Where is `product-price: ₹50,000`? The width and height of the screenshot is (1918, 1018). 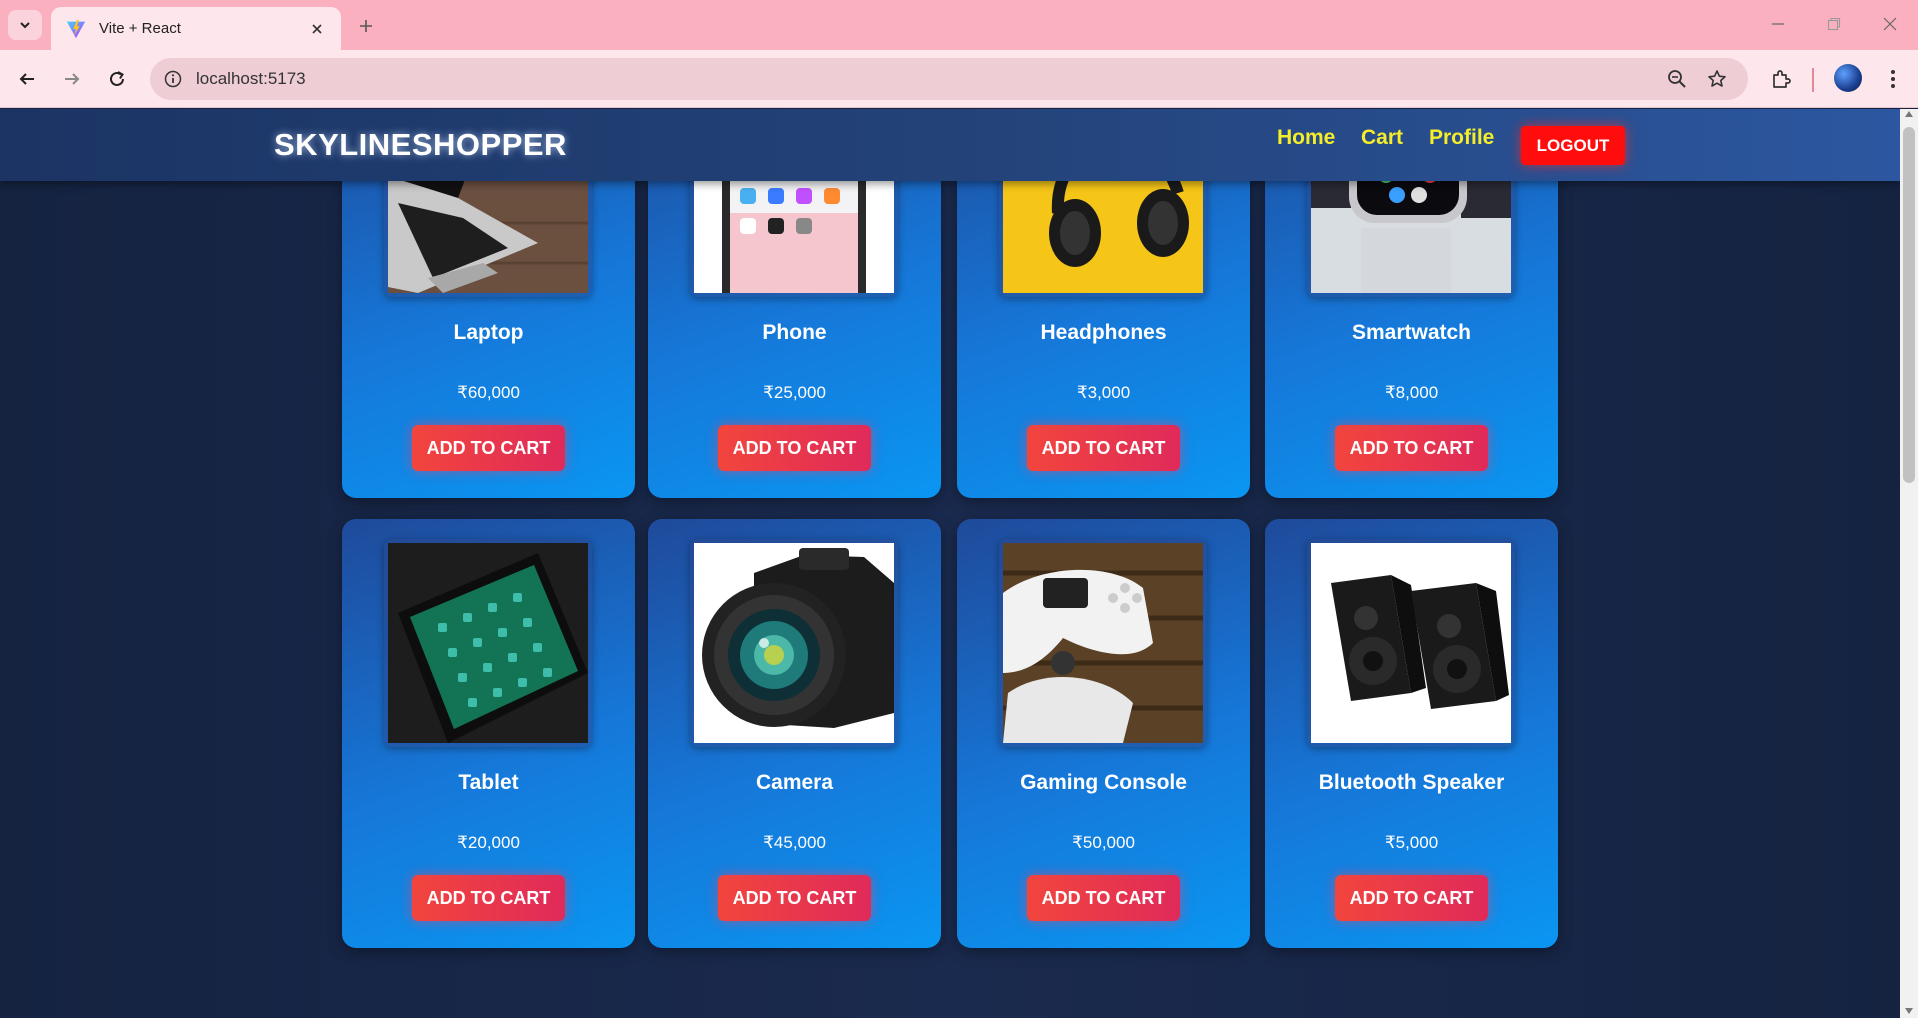 product-price: ₹50,000 is located at coordinates (1103, 842).